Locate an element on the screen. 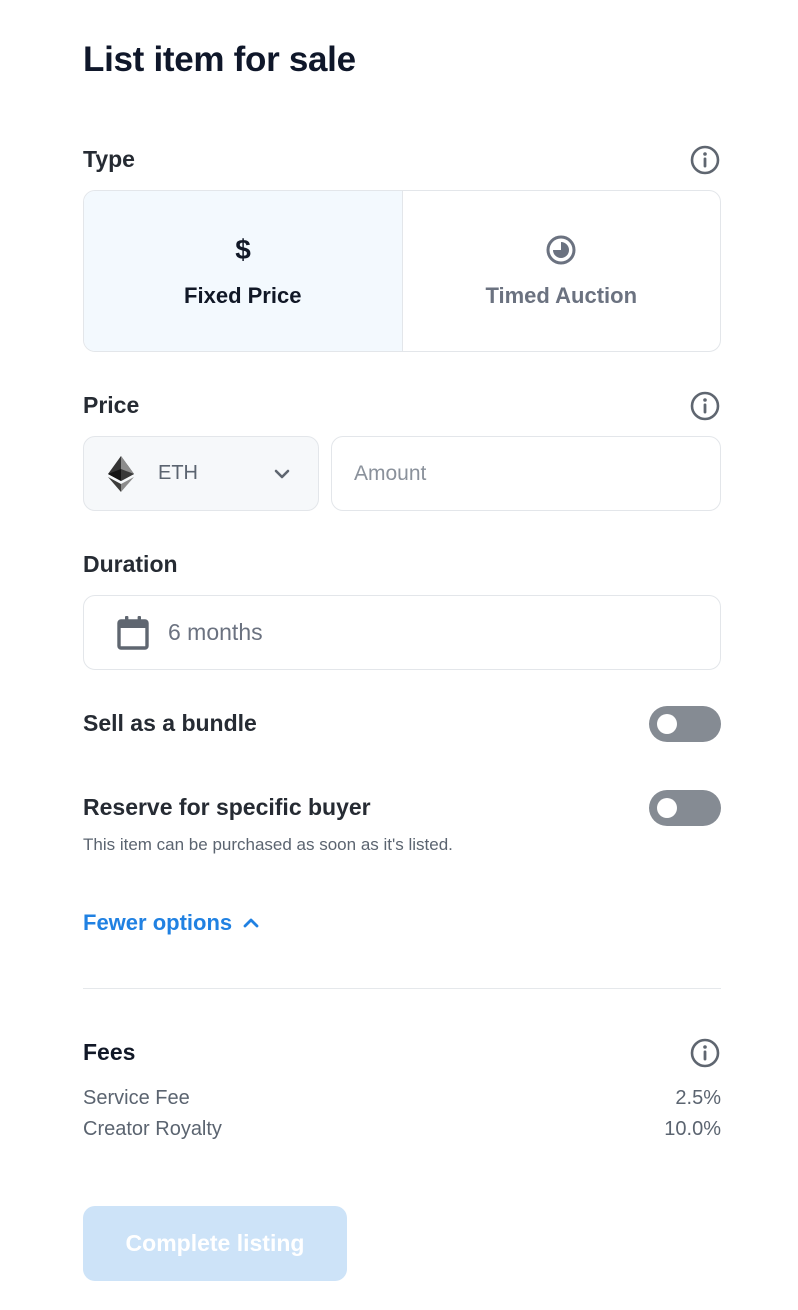 Image resolution: width=798 pixels, height=1310 pixels. price-info-icon is located at coordinates (705, 406).